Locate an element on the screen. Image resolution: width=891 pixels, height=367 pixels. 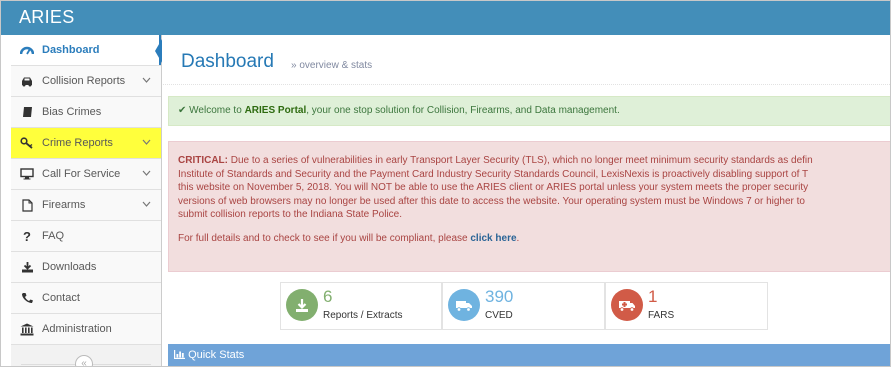
sidebar-item-label: Crime Reports is located at coordinates (77, 143).